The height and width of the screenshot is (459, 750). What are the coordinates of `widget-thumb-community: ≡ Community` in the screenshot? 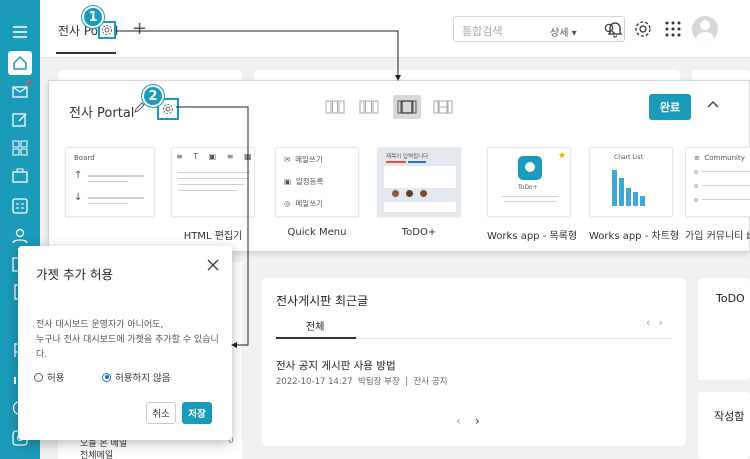 It's located at (717, 182).